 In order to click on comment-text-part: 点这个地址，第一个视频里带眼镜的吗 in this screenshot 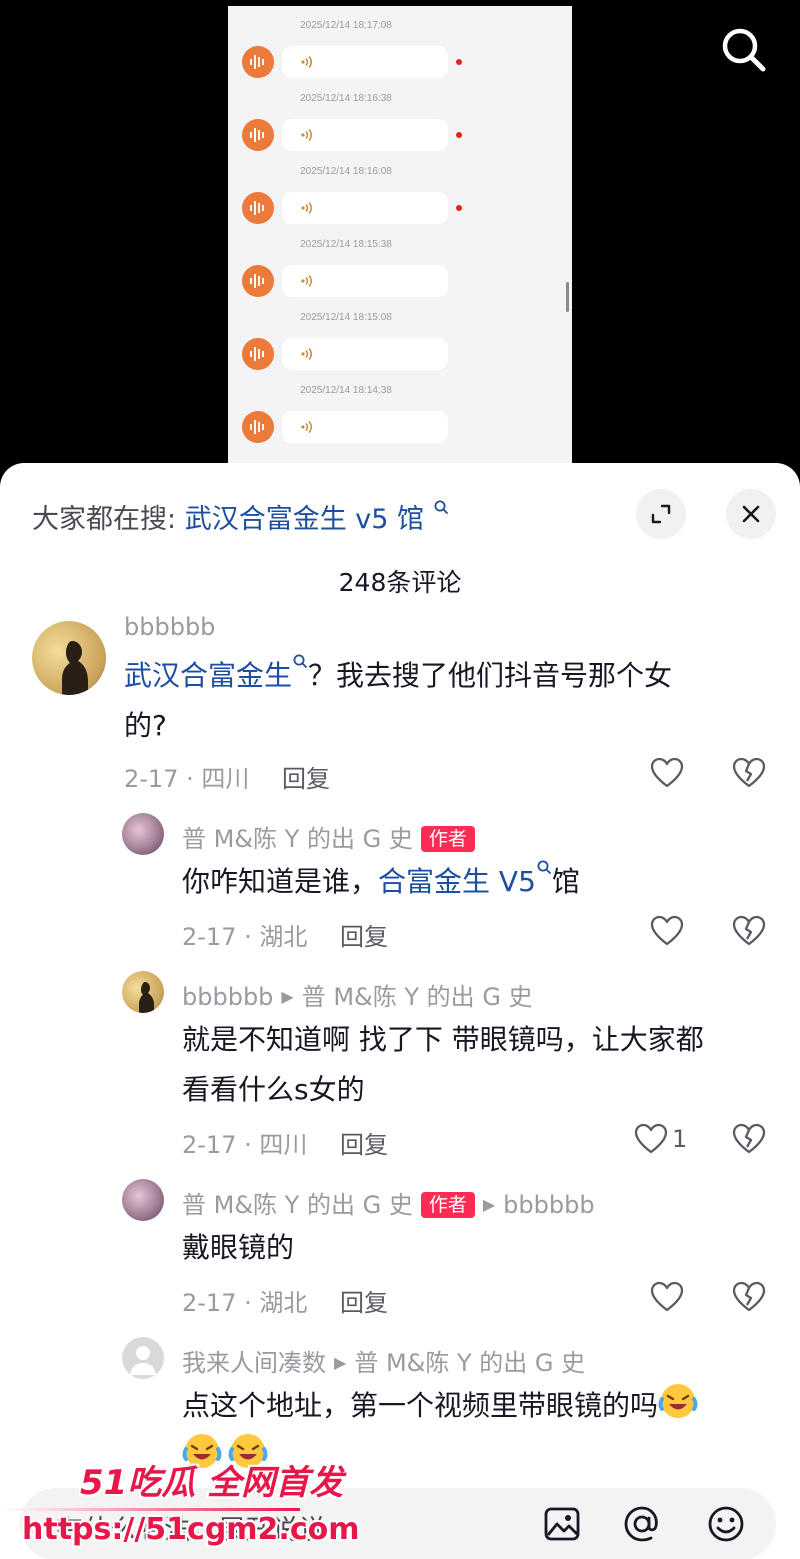, I will do `click(420, 1405)`.